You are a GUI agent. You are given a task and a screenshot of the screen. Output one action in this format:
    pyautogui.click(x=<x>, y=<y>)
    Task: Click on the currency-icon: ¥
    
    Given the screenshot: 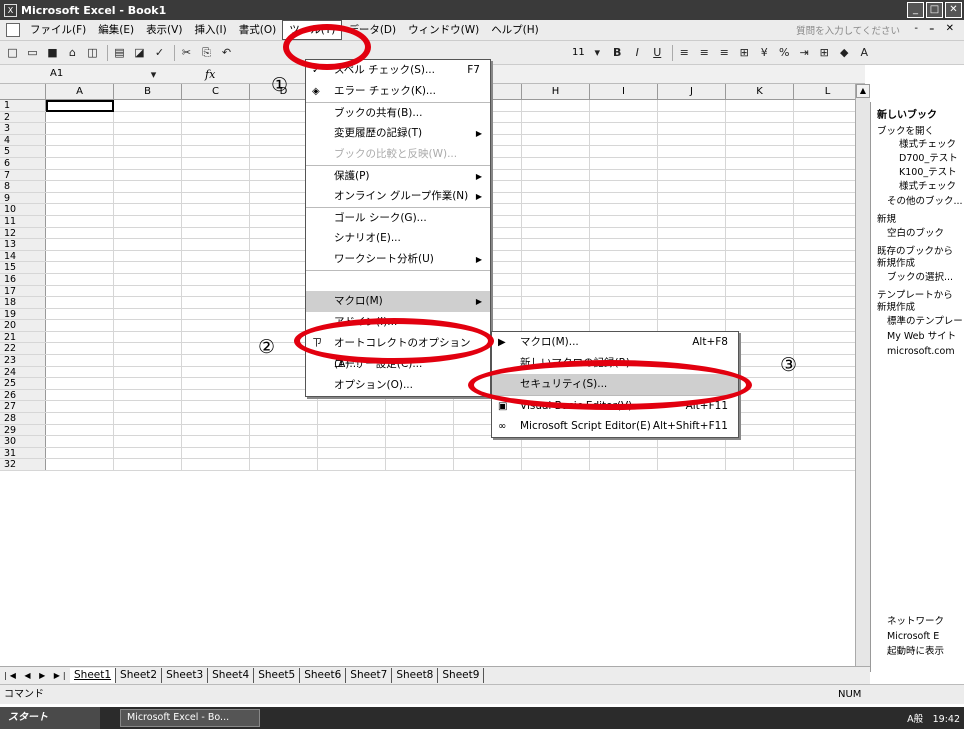 What is the action you would take?
    pyautogui.click(x=764, y=52)
    